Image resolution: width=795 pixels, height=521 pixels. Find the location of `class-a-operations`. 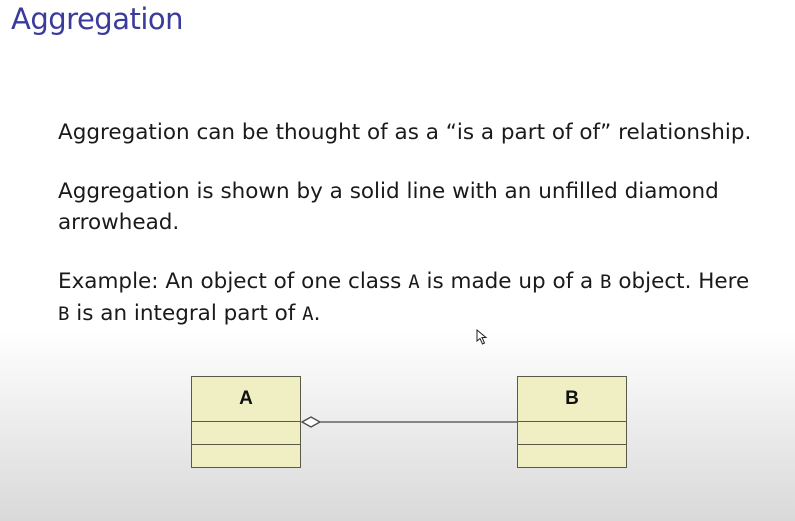

class-a-operations is located at coordinates (246, 456).